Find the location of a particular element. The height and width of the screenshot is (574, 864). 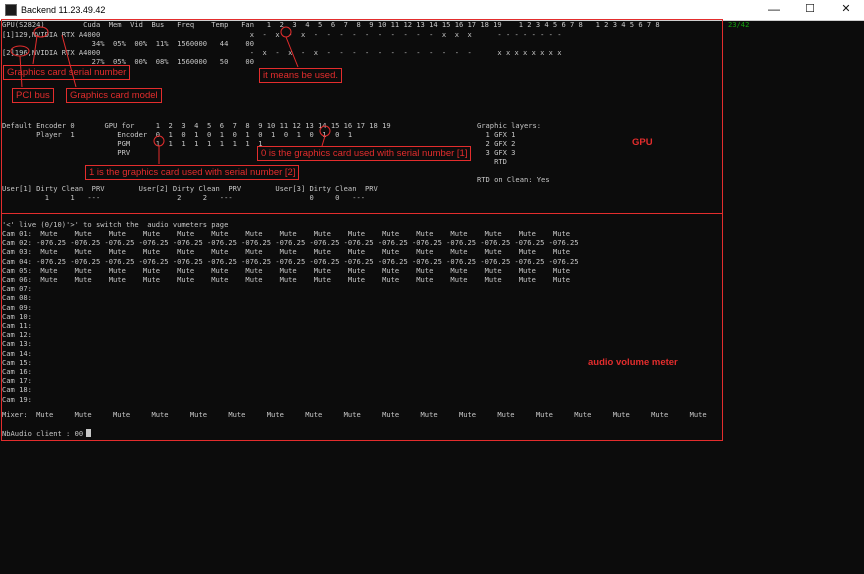

pci-highlight-ring is located at coordinates (20, 51).